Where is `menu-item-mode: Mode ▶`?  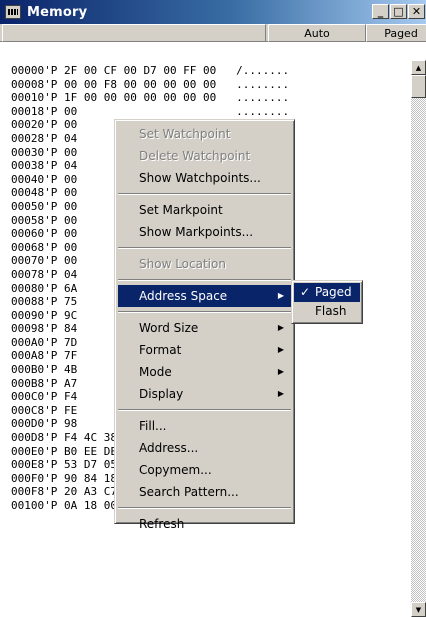 menu-item-mode: Mode ▶ is located at coordinates (204, 372).